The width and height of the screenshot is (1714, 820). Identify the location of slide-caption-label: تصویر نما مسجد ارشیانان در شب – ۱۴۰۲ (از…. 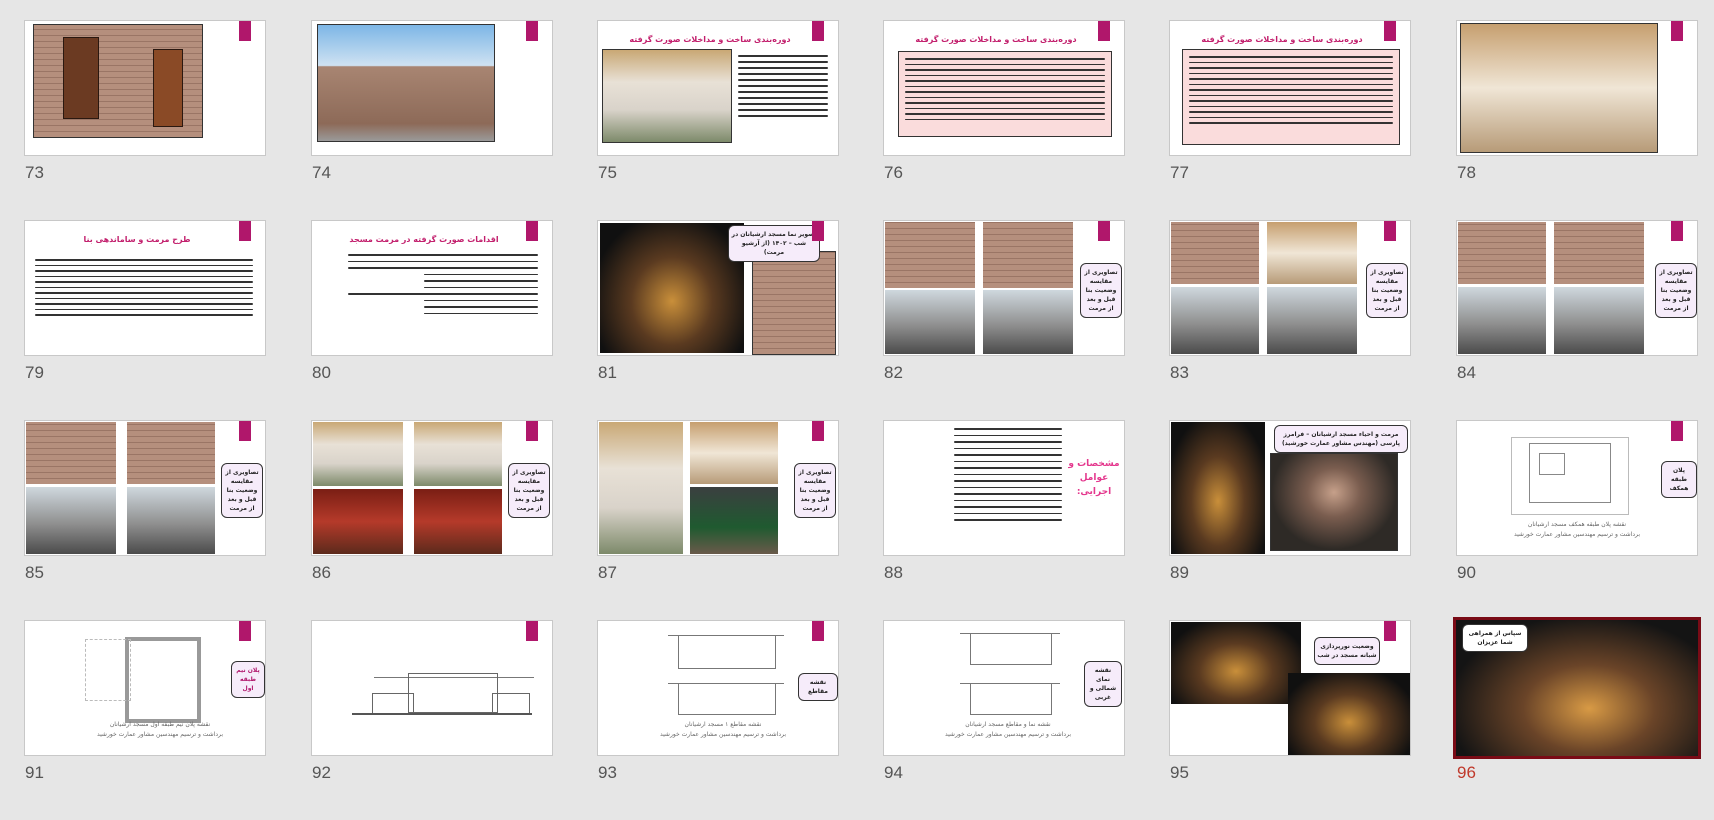
(774, 243).